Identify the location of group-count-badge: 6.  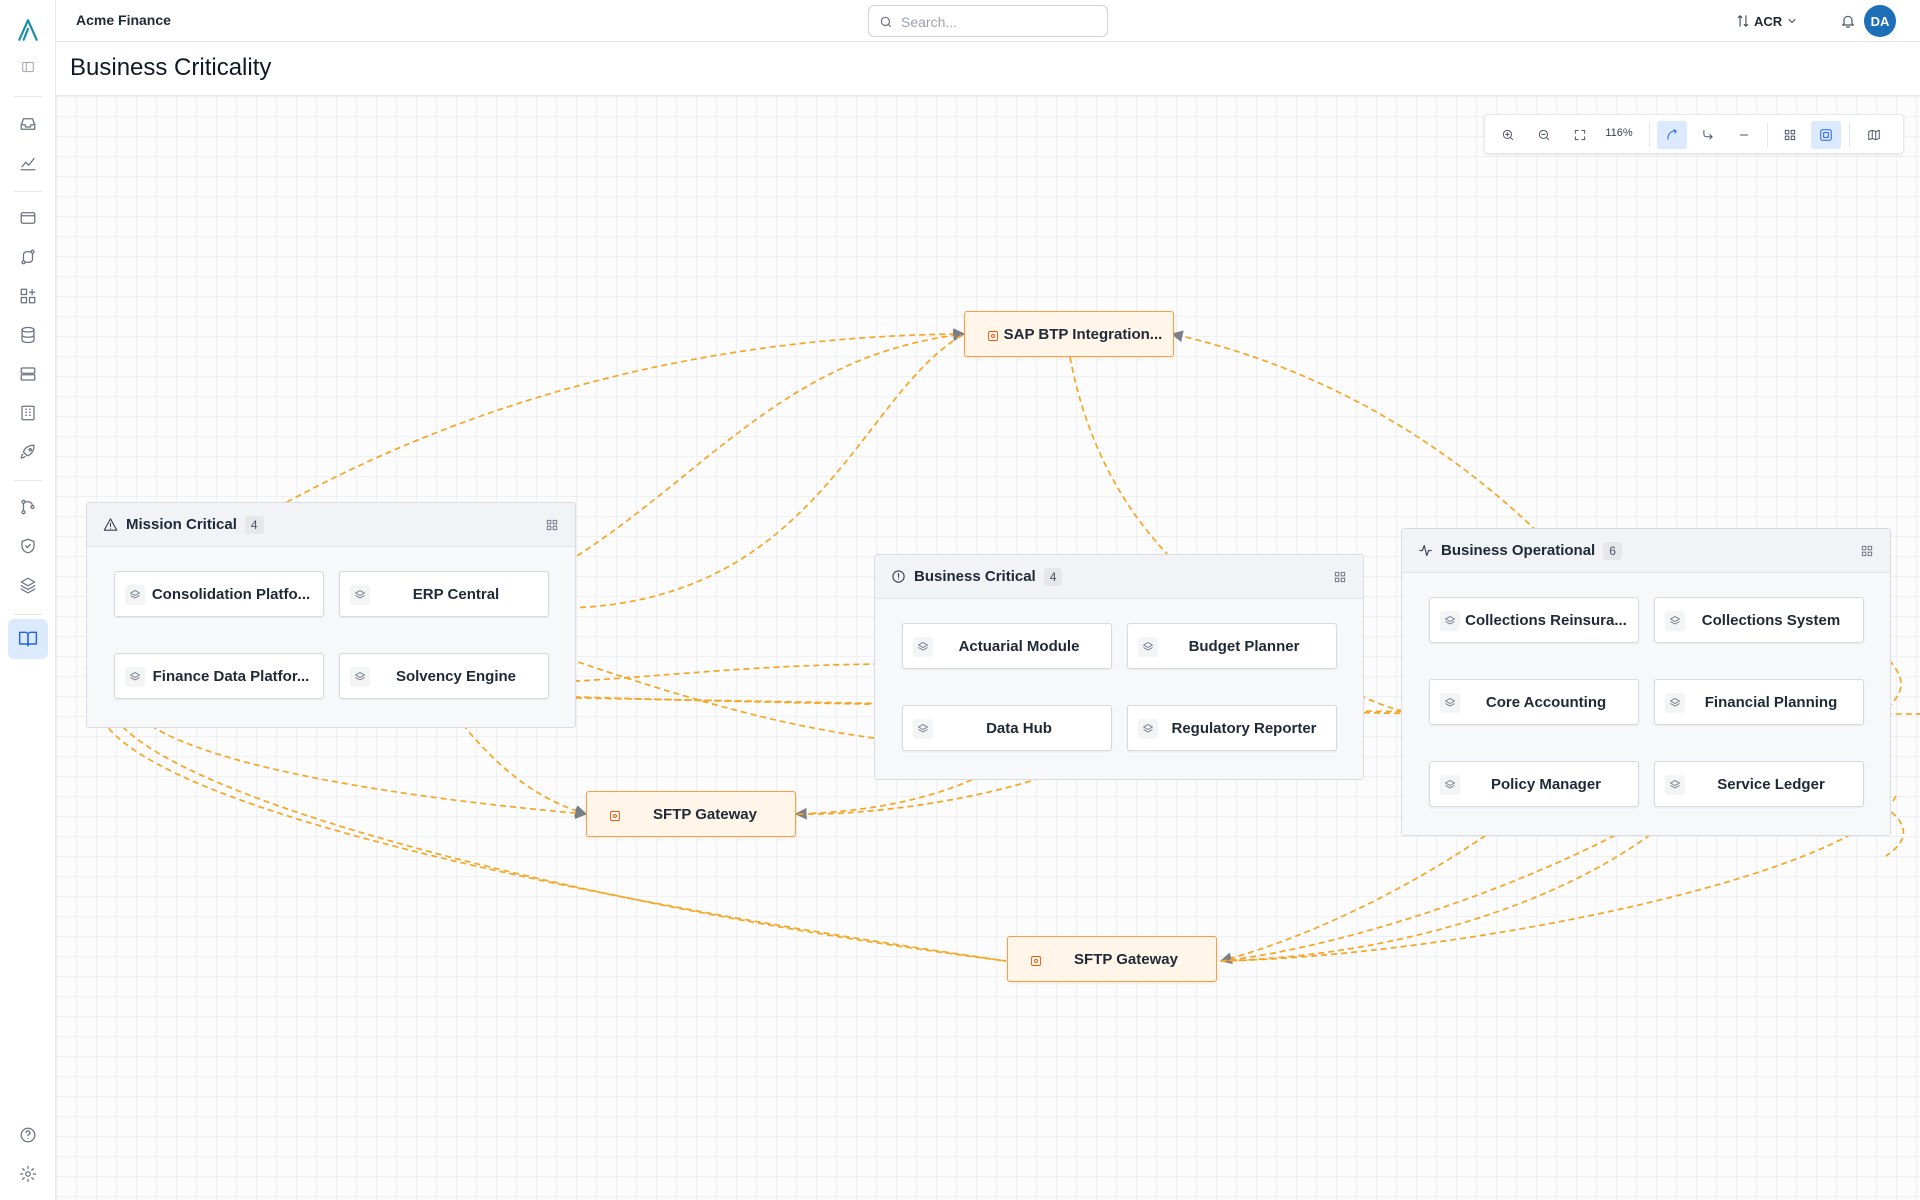
(1612, 550).